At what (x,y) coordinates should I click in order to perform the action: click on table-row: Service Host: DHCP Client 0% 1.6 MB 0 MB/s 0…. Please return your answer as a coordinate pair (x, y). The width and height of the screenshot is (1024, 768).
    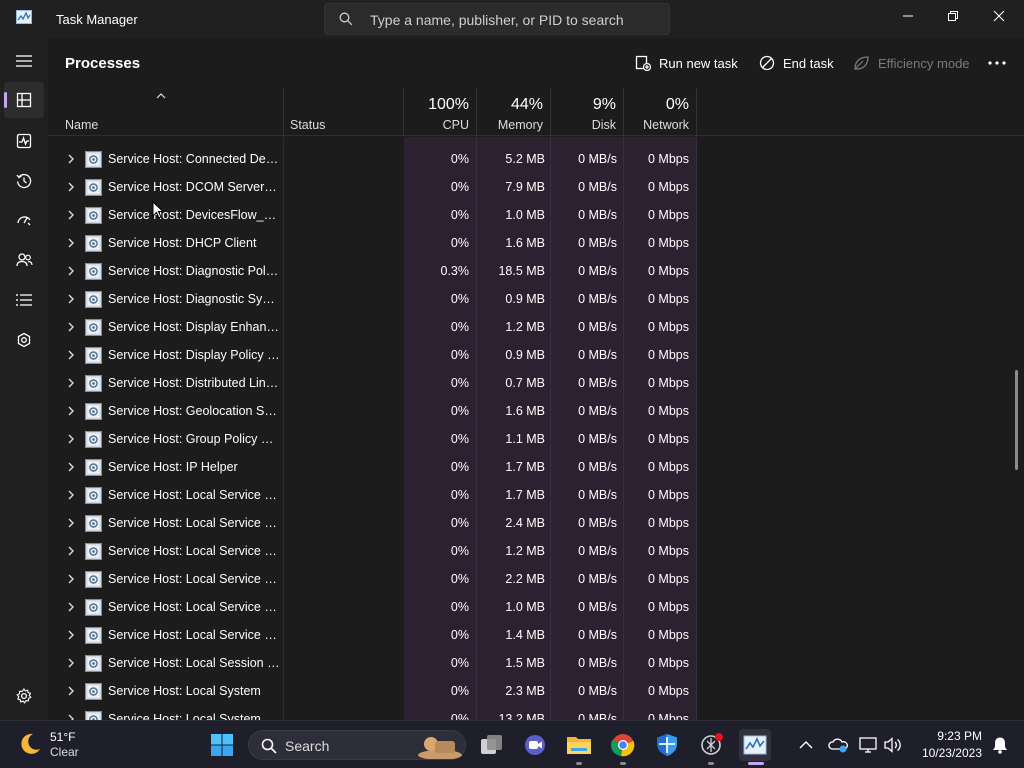
    Looking at the image, I should click on (372, 243).